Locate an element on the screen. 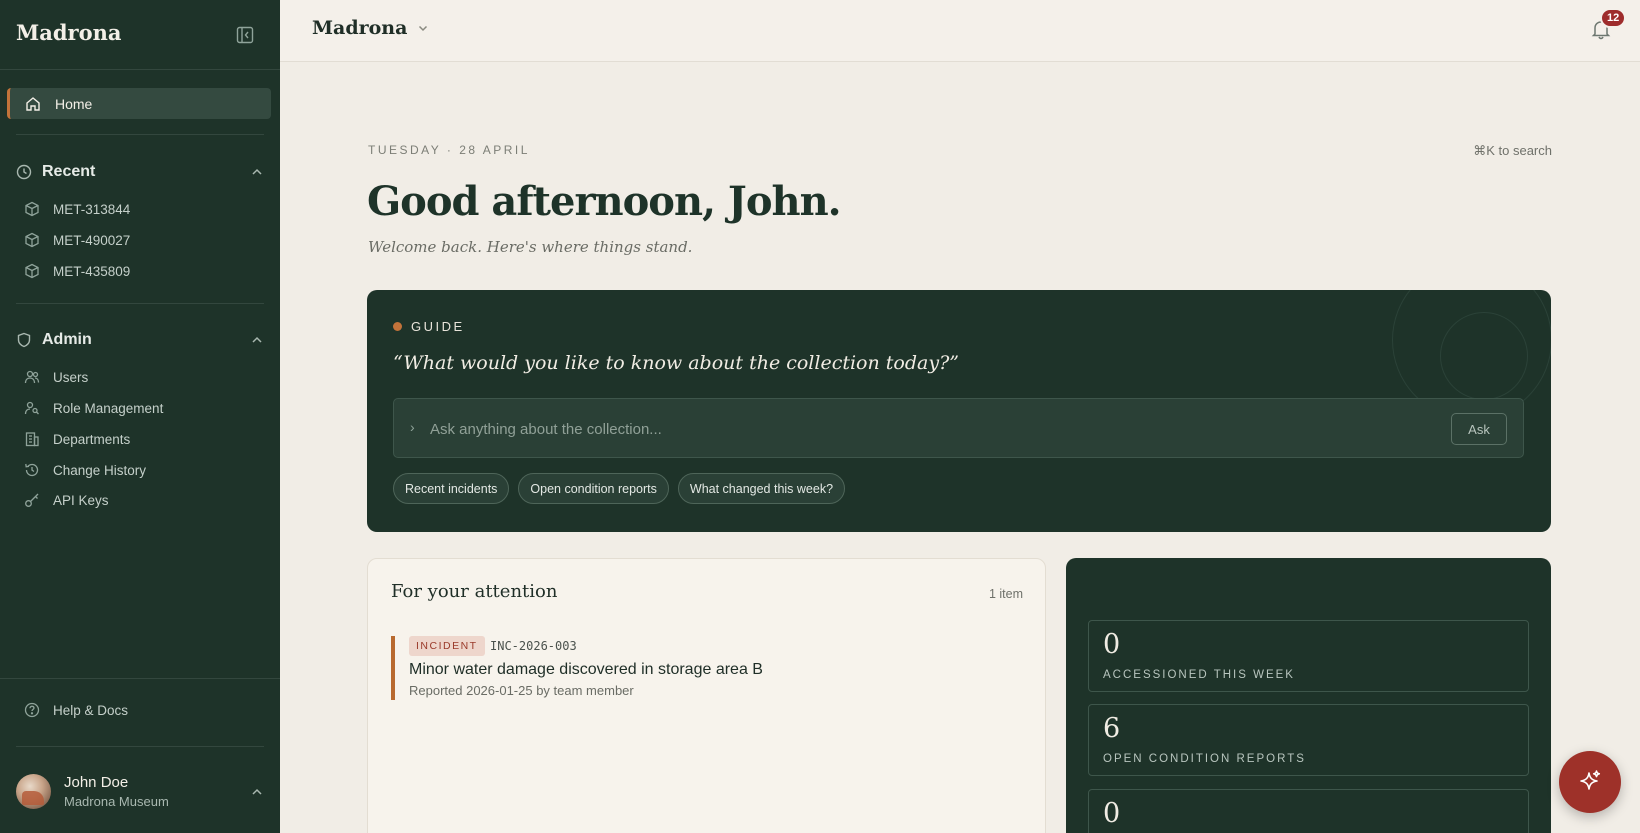  sidebar-item-label: MET-435809 is located at coordinates (92, 271).